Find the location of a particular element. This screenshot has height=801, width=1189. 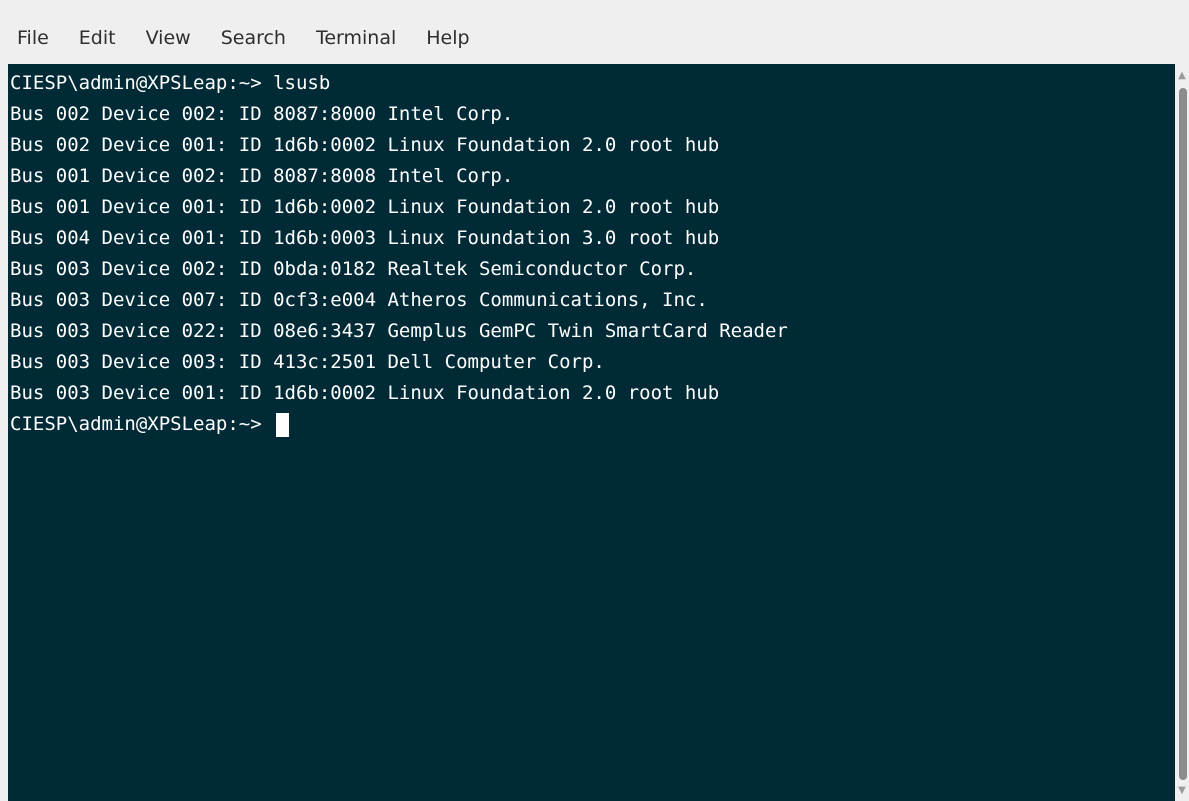

menu-edit: Edit is located at coordinates (97, 32).